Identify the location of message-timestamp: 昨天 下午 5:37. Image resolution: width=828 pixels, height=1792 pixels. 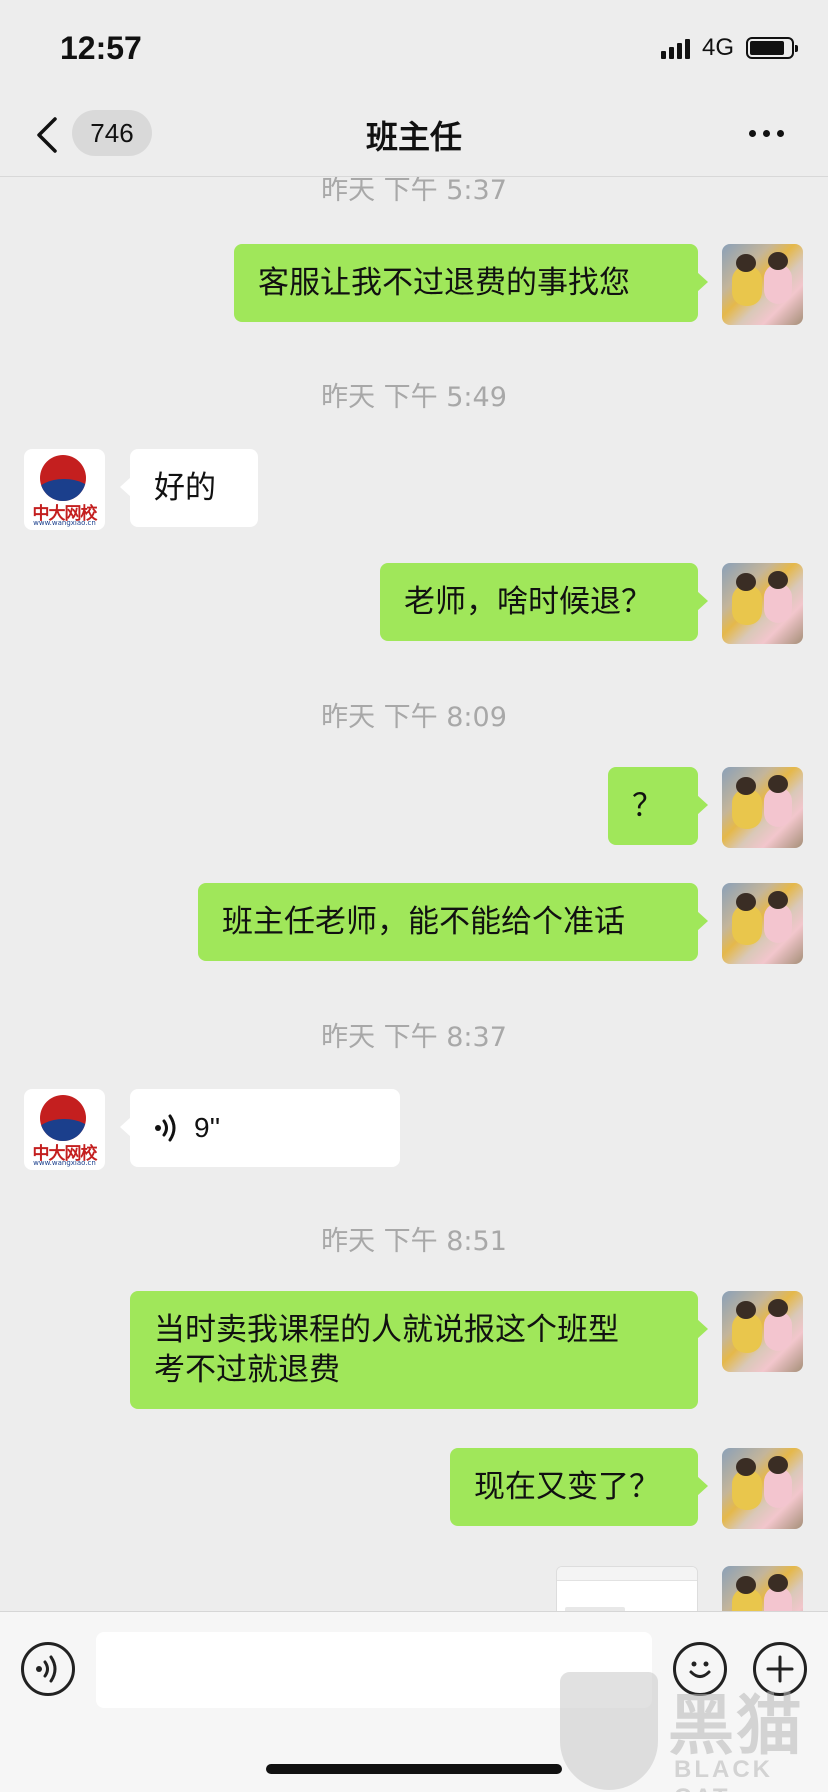
(414, 191).